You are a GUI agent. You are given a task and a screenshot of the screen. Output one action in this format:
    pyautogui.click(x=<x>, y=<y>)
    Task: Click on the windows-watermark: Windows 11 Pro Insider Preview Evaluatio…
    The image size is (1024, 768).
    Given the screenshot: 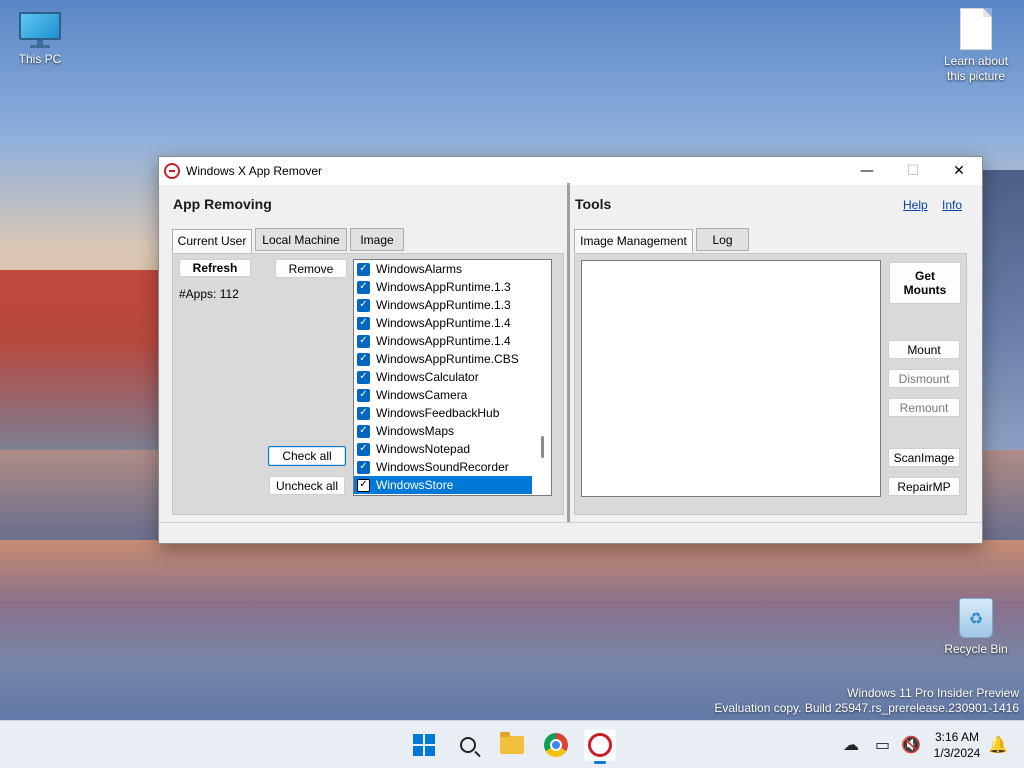 What is the action you would take?
    pyautogui.click(x=866, y=701)
    